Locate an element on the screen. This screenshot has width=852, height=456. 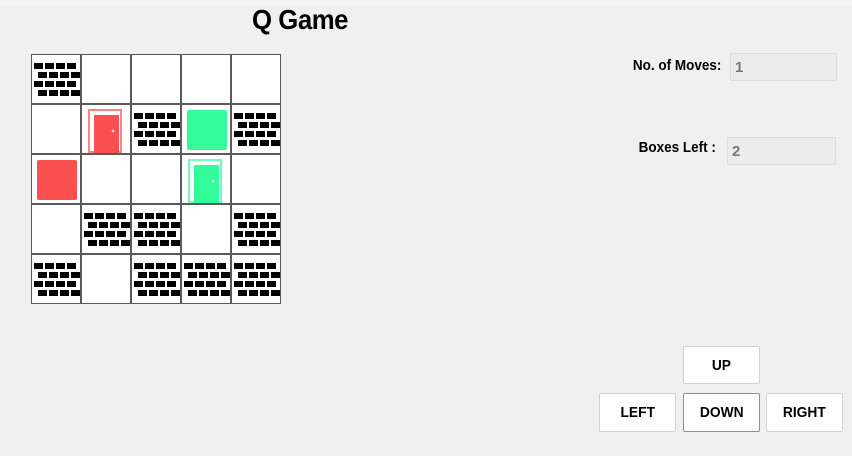
left-button-label: LEFT is located at coordinates (637, 412).